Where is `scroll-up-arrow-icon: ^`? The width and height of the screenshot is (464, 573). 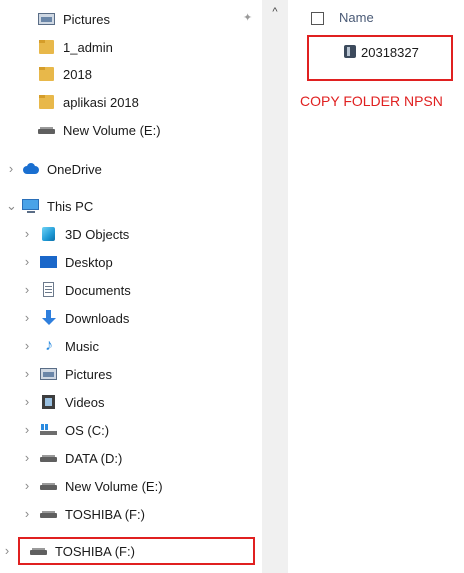 scroll-up-arrow-icon: ^ is located at coordinates (275, 12).